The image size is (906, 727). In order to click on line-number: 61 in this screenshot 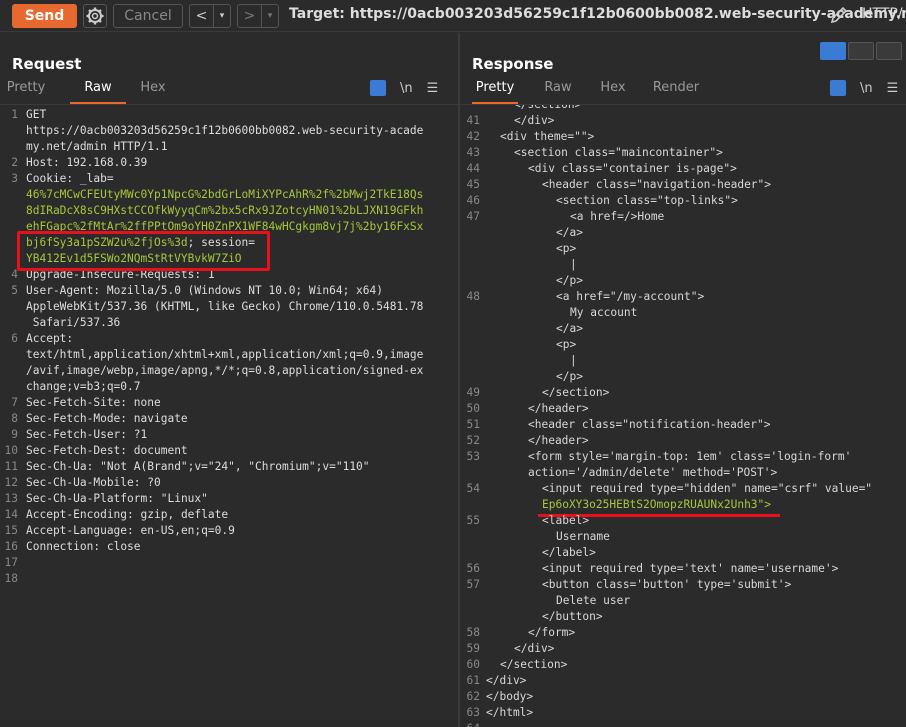, I will do `click(473, 680)`.